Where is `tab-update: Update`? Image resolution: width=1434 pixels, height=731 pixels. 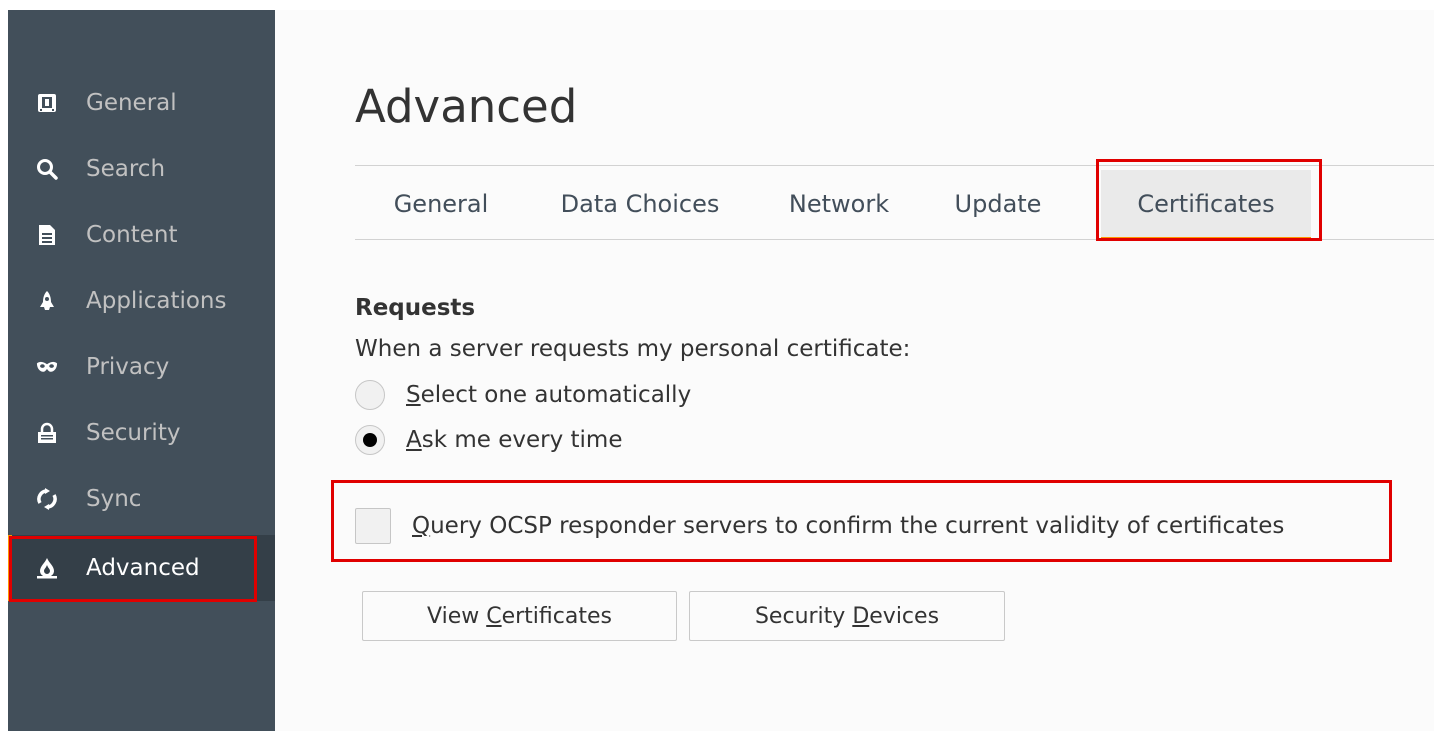 tab-update: Update is located at coordinates (998, 204).